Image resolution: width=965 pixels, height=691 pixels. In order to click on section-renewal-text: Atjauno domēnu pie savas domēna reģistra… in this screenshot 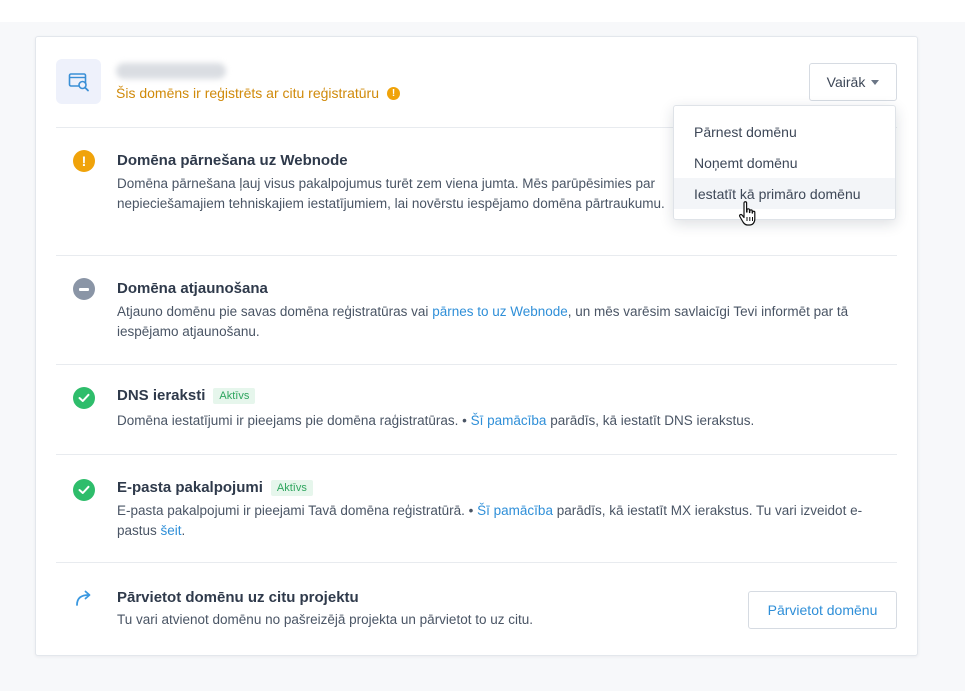, I will do `click(483, 321)`.